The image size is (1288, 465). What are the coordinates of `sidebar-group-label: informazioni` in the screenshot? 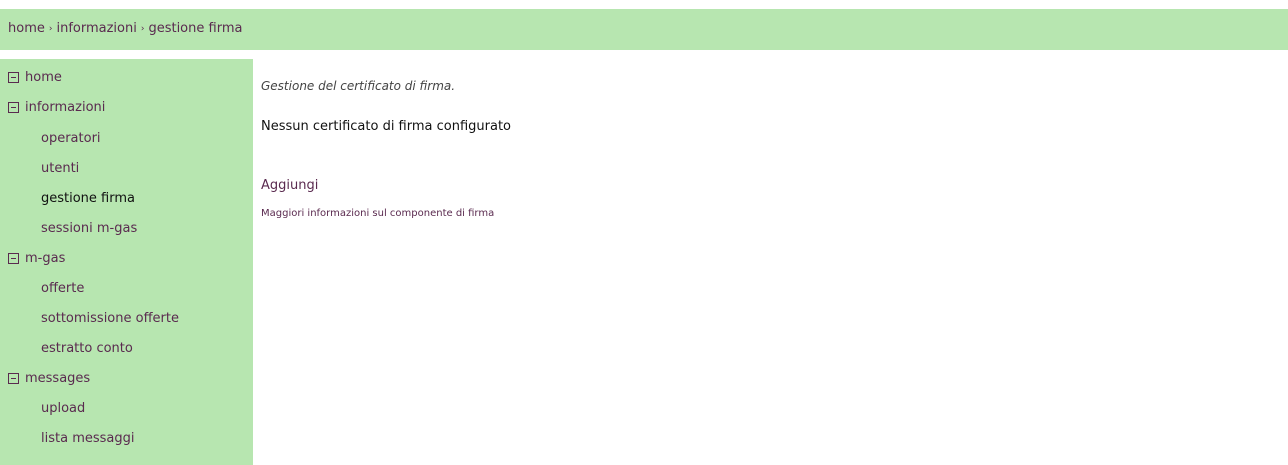 It's located at (65, 107).